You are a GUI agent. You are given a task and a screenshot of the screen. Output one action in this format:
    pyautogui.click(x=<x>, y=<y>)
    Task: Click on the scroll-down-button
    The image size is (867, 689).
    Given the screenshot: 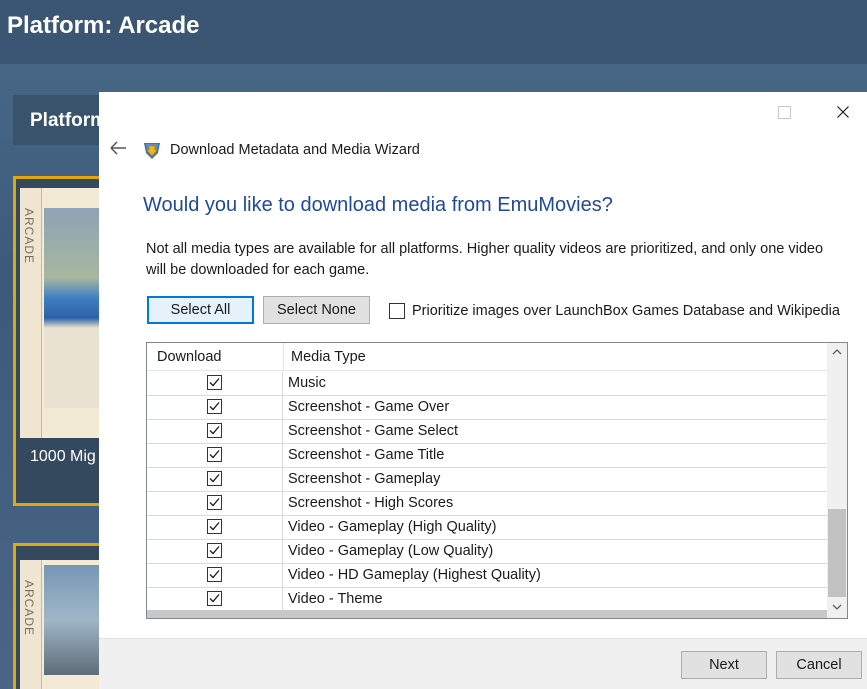 What is the action you would take?
    pyautogui.click(x=837, y=607)
    